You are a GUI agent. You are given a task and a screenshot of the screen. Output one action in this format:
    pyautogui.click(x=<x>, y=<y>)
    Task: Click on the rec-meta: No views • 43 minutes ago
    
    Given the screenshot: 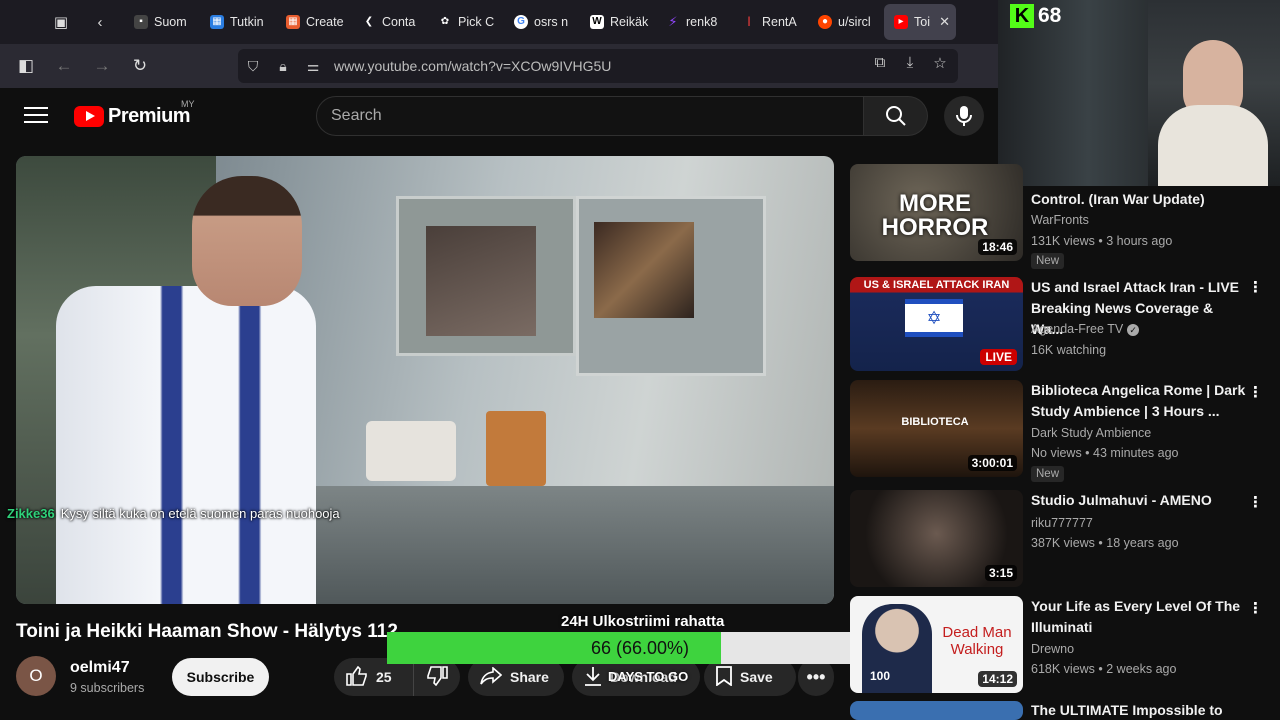 What is the action you would take?
    pyautogui.click(x=1105, y=453)
    